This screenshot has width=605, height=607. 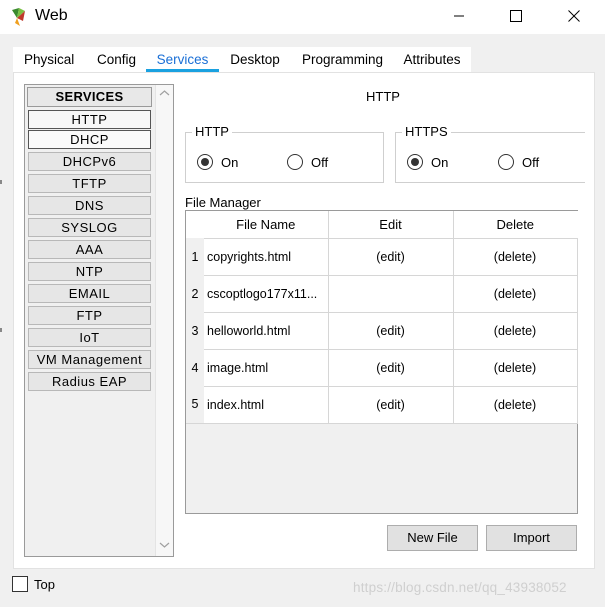 What do you see at coordinates (320, 162) in the screenshot?
I see `http-off-label: Off` at bounding box center [320, 162].